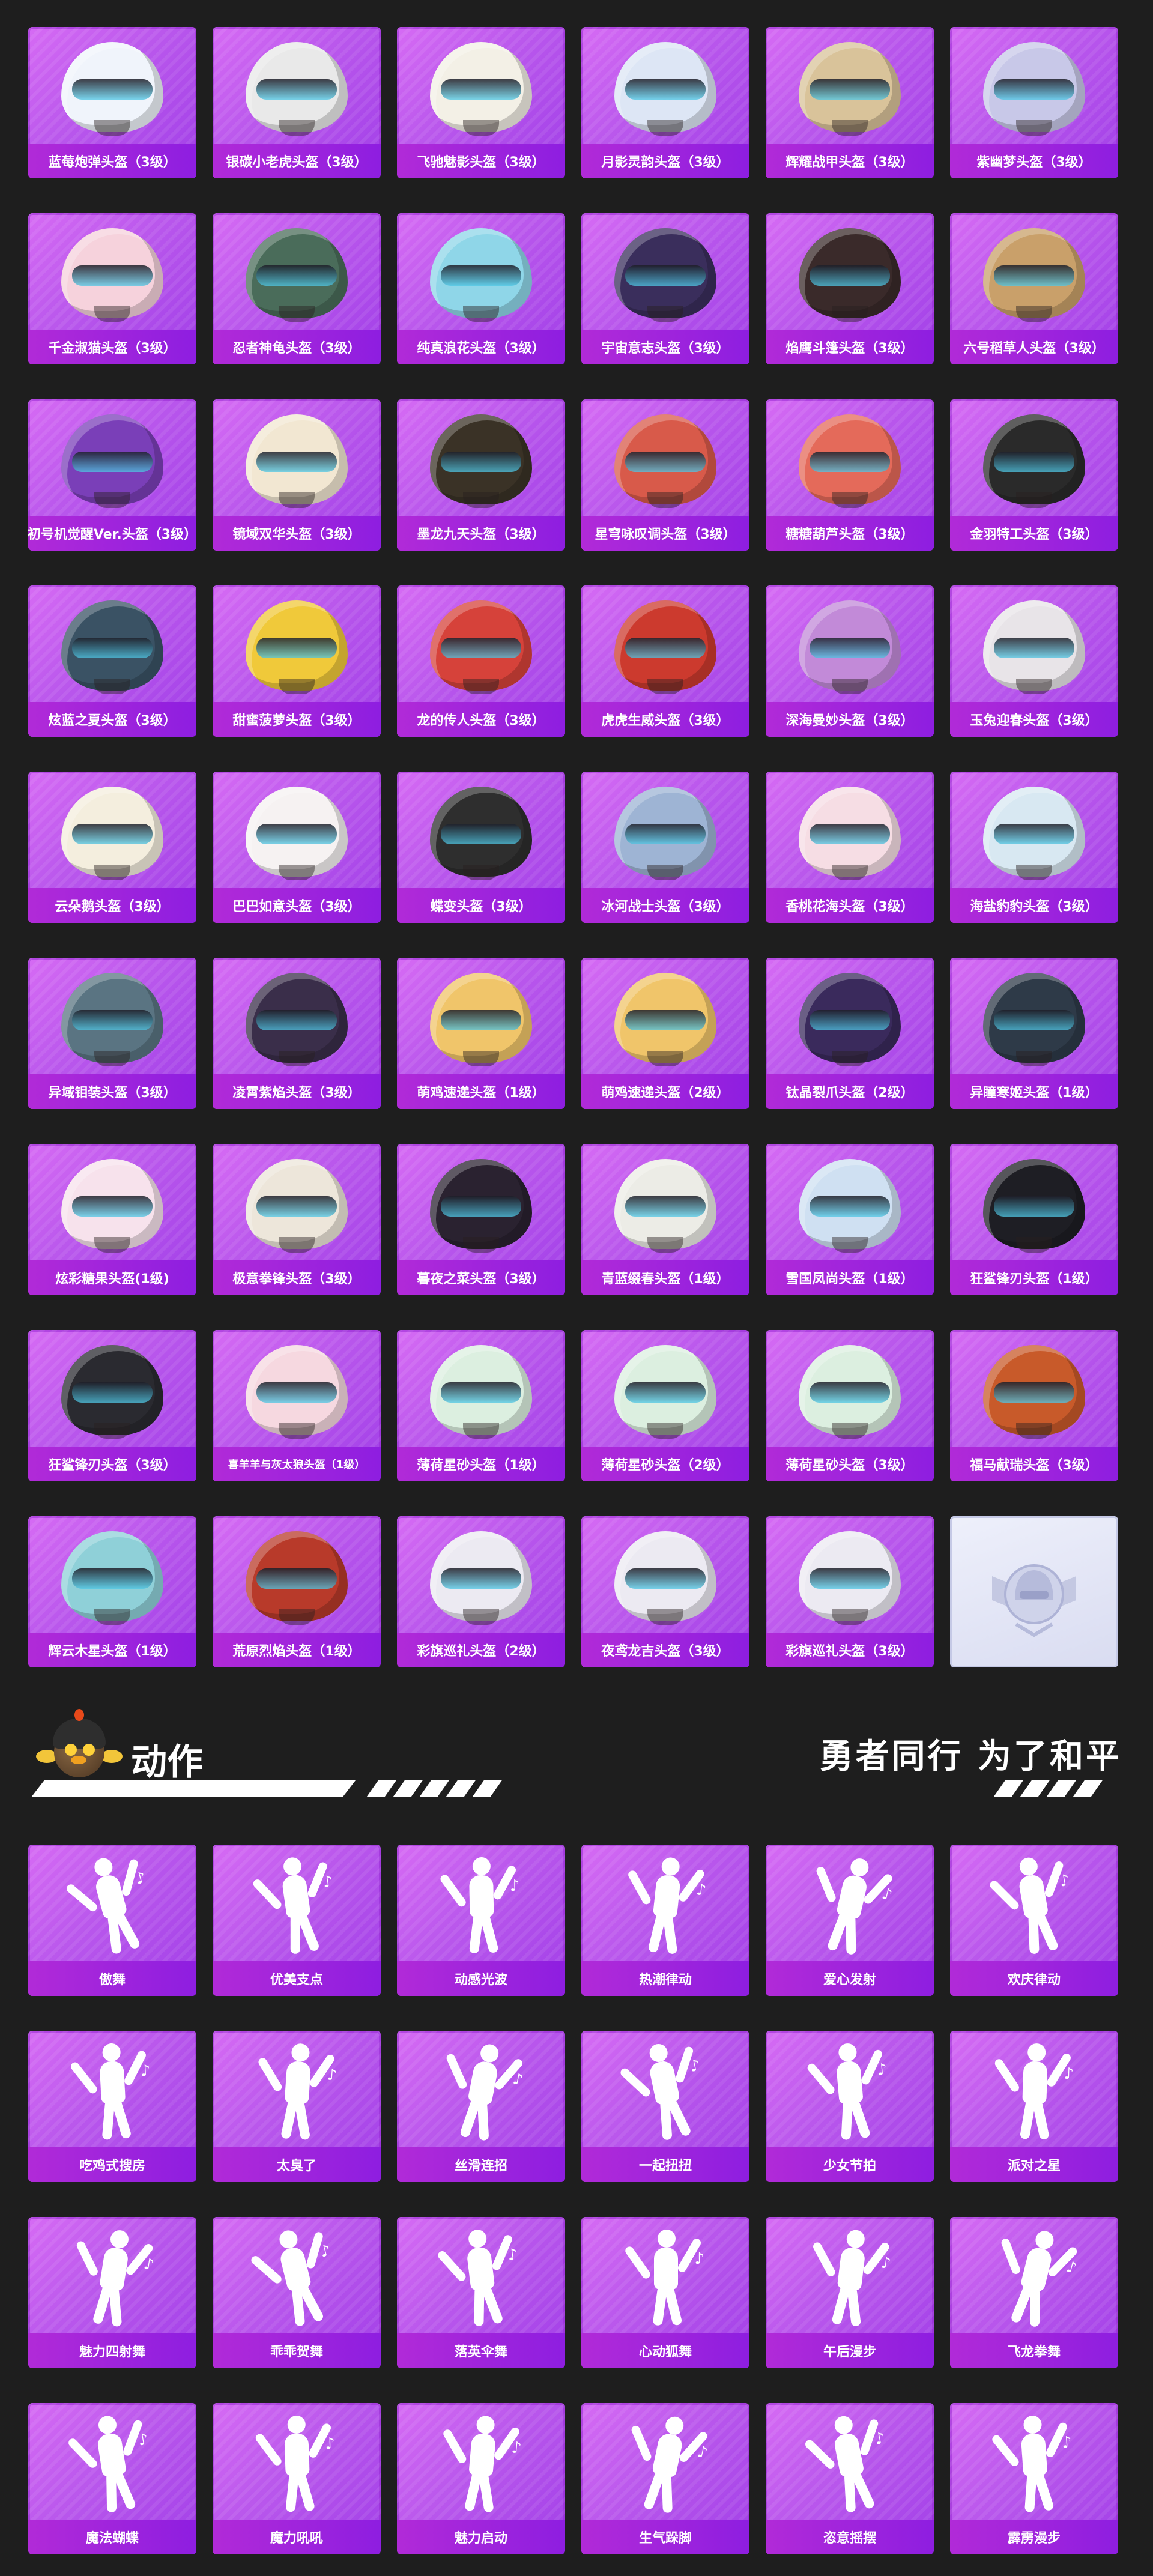 Image resolution: width=1153 pixels, height=2576 pixels. I want to click on helmet-label: 焰鹰斗篷头盔（3级）, so click(850, 347).